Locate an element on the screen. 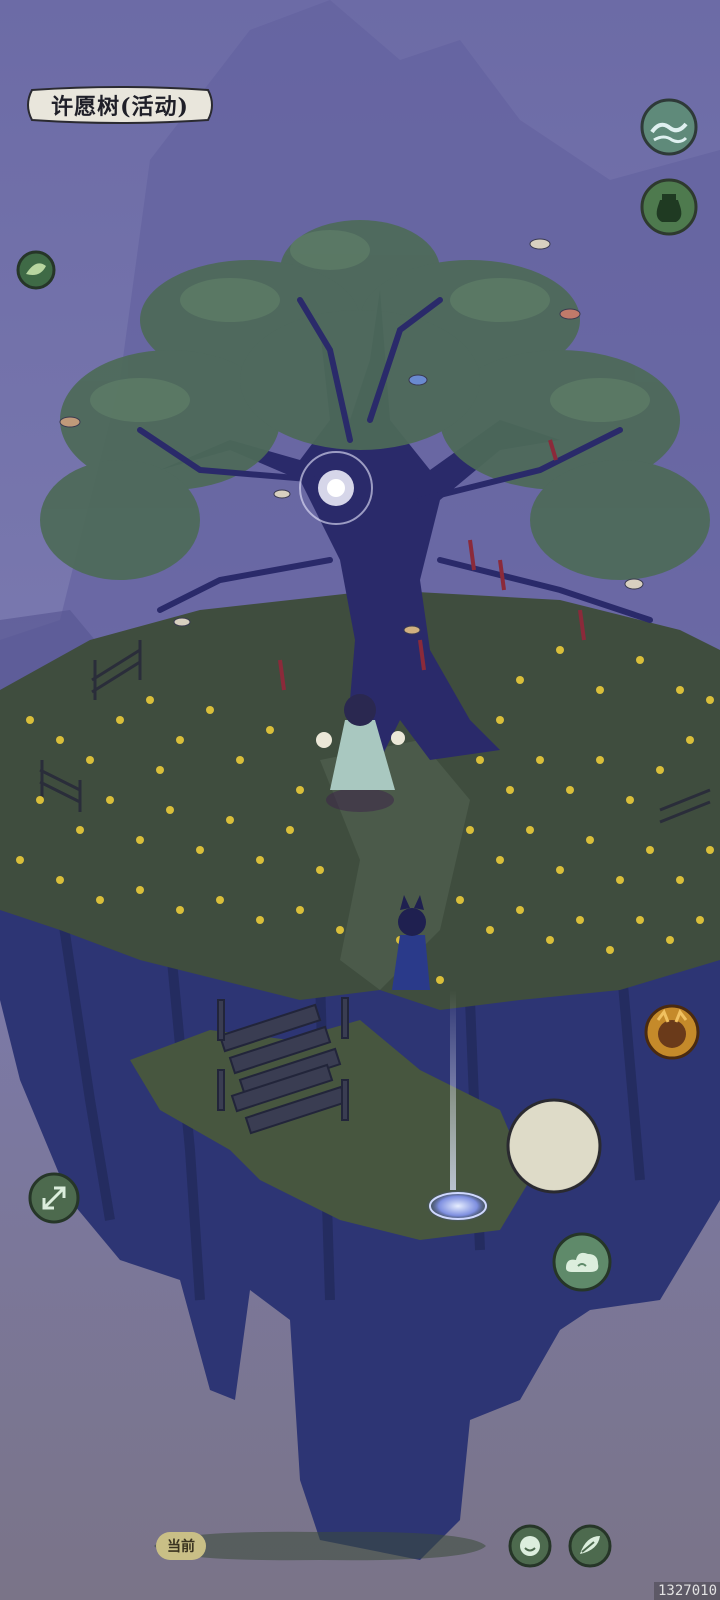  joystick is located at coordinates (554, 1146).